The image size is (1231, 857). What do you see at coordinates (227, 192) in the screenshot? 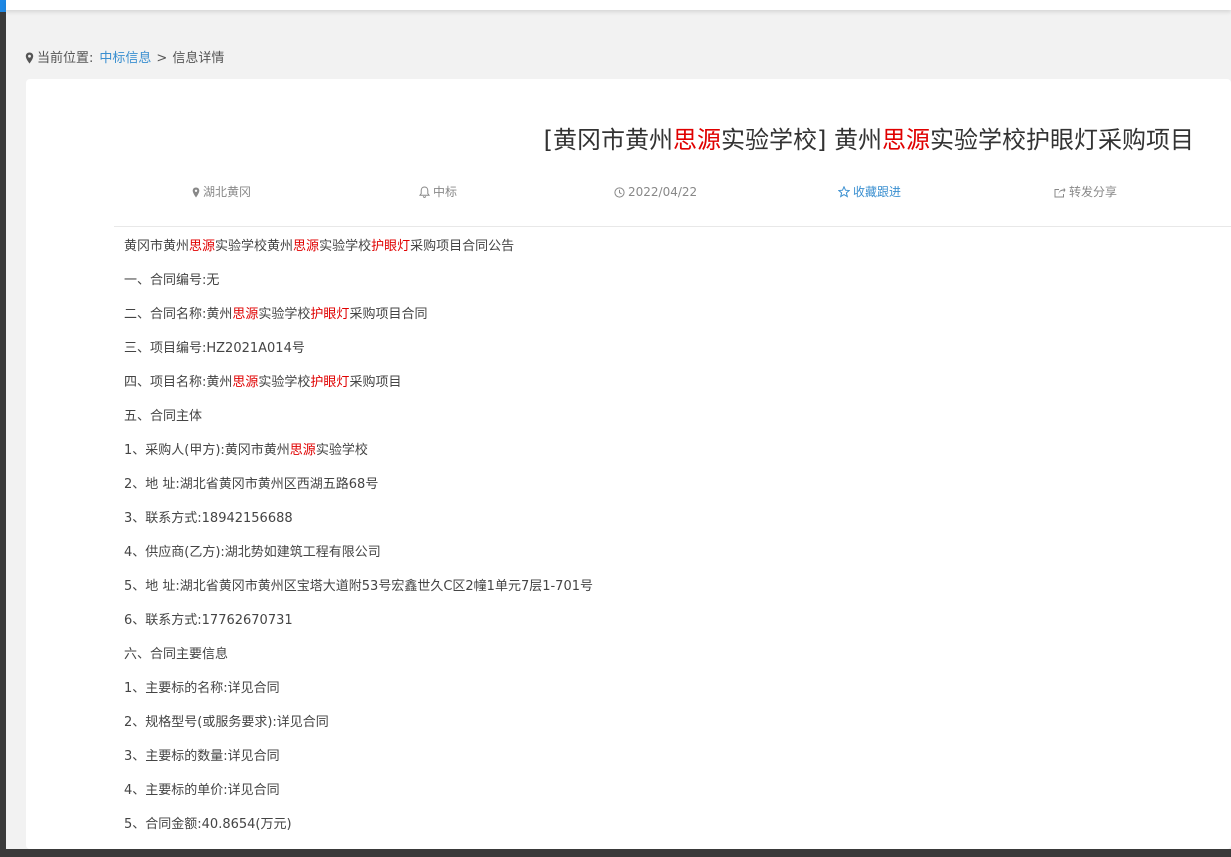
I see `meta-region-text: 湖北黄冈` at bounding box center [227, 192].